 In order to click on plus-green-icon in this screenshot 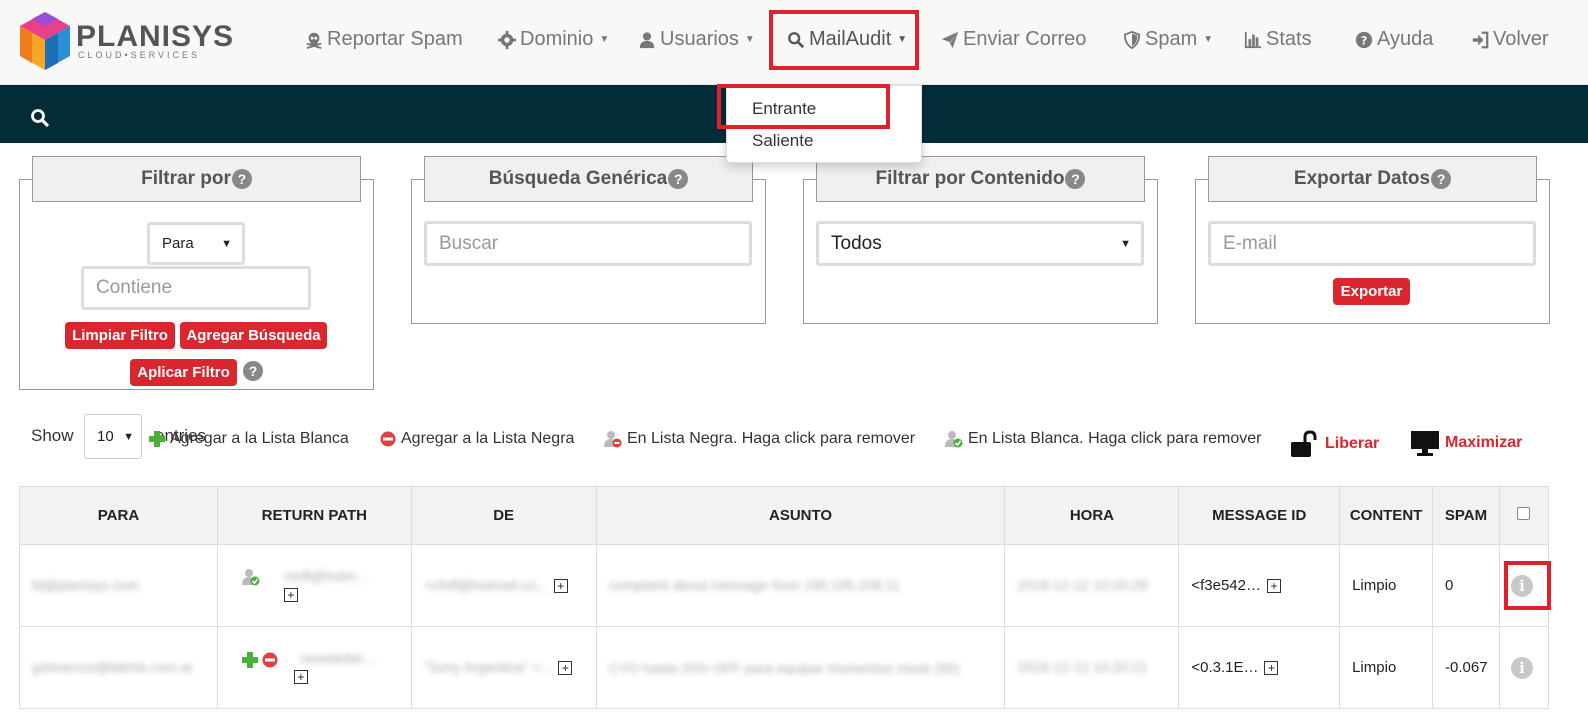, I will do `click(249, 659)`.